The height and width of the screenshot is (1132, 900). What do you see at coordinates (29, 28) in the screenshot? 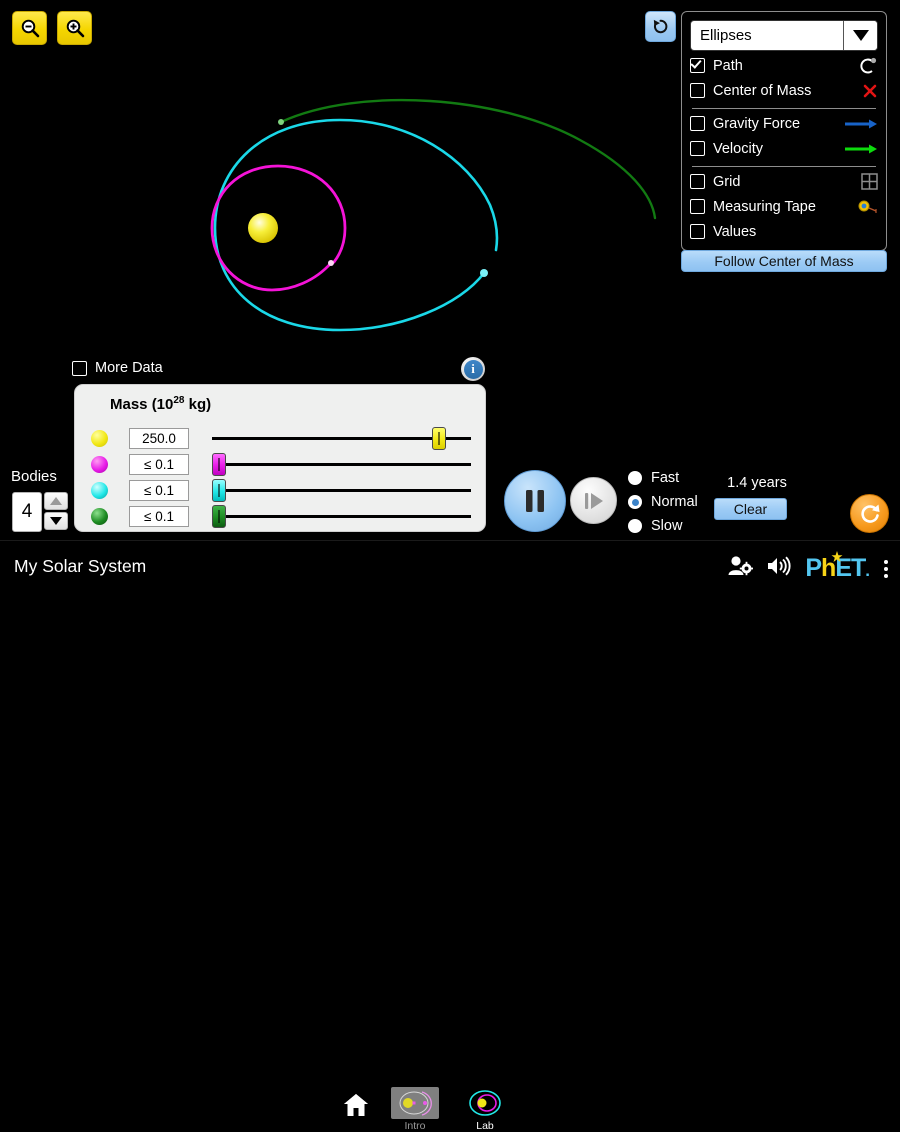
I see `zoom-out-button` at bounding box center [29, 28].